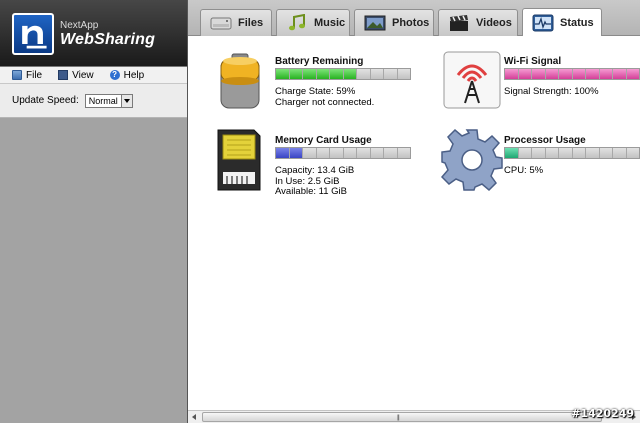 The height and width of the screenshot is (423, 640). Describe the element at coordinates (79, 25) in the screenshot. I see `brand-company: NextApp` at that location.